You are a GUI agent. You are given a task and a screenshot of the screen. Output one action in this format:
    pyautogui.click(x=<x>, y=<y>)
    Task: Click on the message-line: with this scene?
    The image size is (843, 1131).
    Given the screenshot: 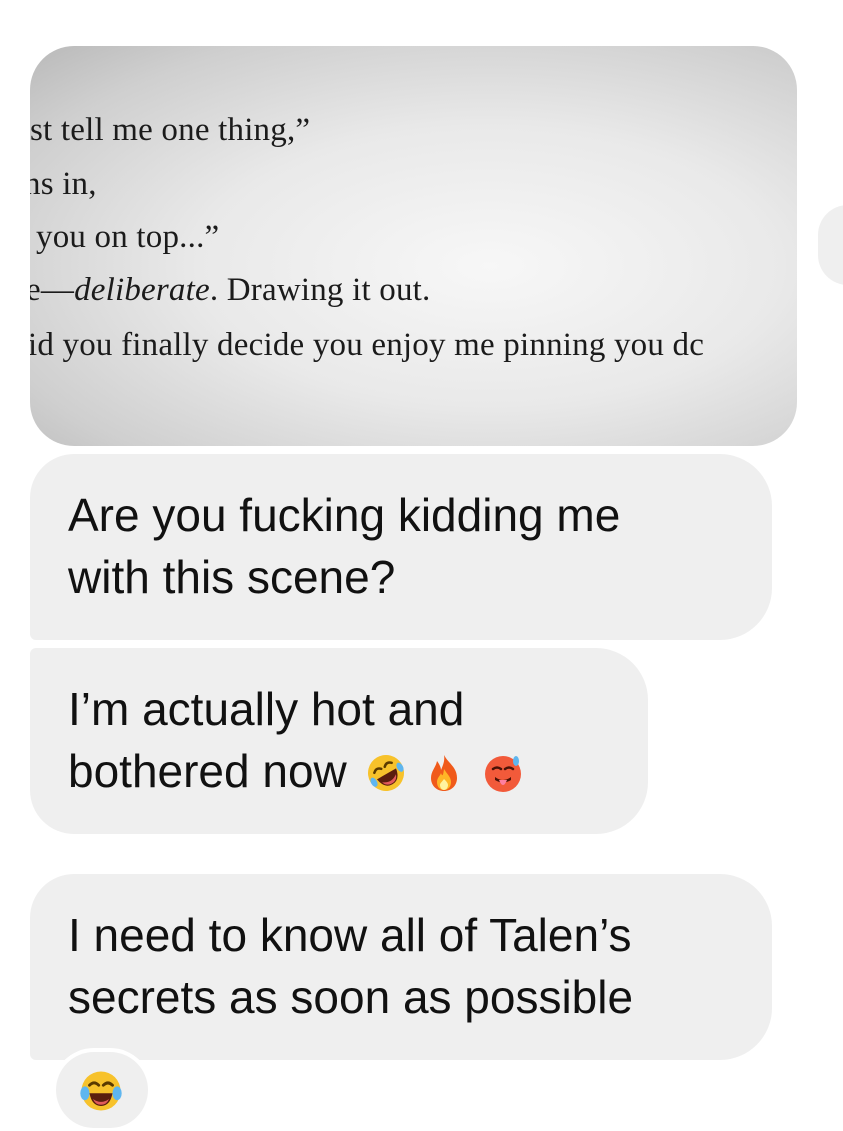 What is the action you would take?
    pyautogui.click(x=232, y=577)
    